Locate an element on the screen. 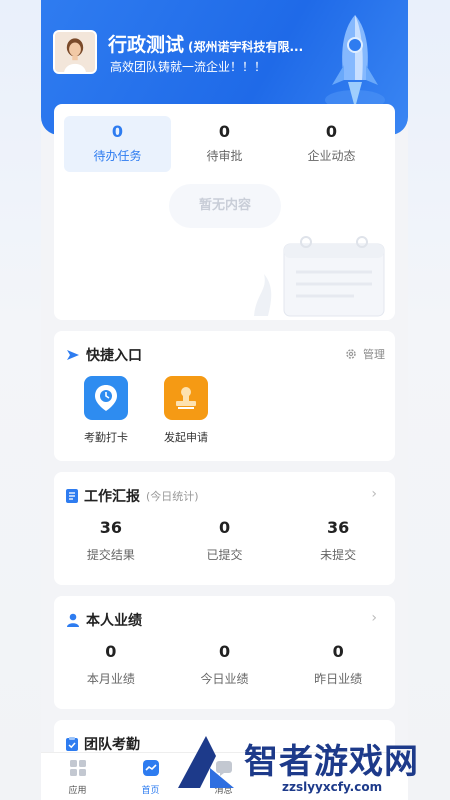 This screenshot has height=800, width=450. stat-label: 提交结果 is located at coordinates (110, 555).